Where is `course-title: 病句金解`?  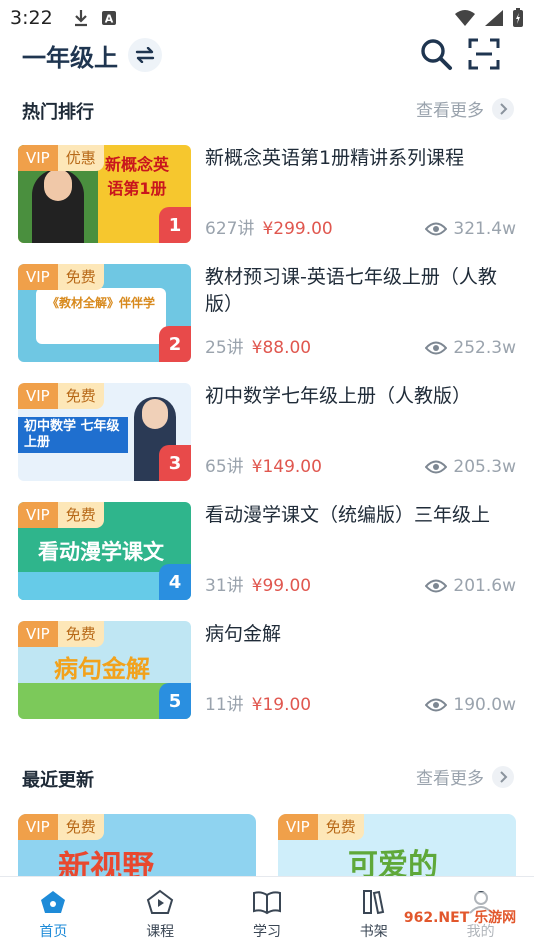
course-title: 病句金解 is located at coordinates (243, 634).